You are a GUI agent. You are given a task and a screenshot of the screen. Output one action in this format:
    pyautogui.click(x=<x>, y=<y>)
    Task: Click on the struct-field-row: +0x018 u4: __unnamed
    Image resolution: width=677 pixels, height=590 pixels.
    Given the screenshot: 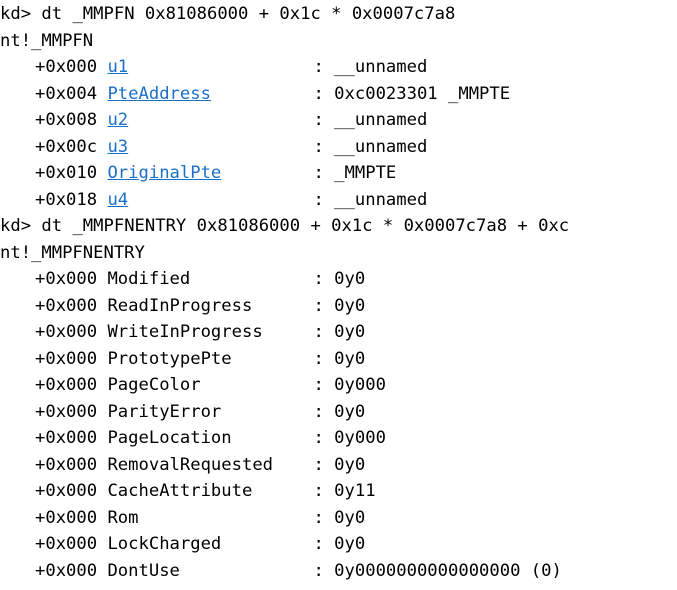 What is the action you would take?
    pyautogui.click(x=338, y=200)
    